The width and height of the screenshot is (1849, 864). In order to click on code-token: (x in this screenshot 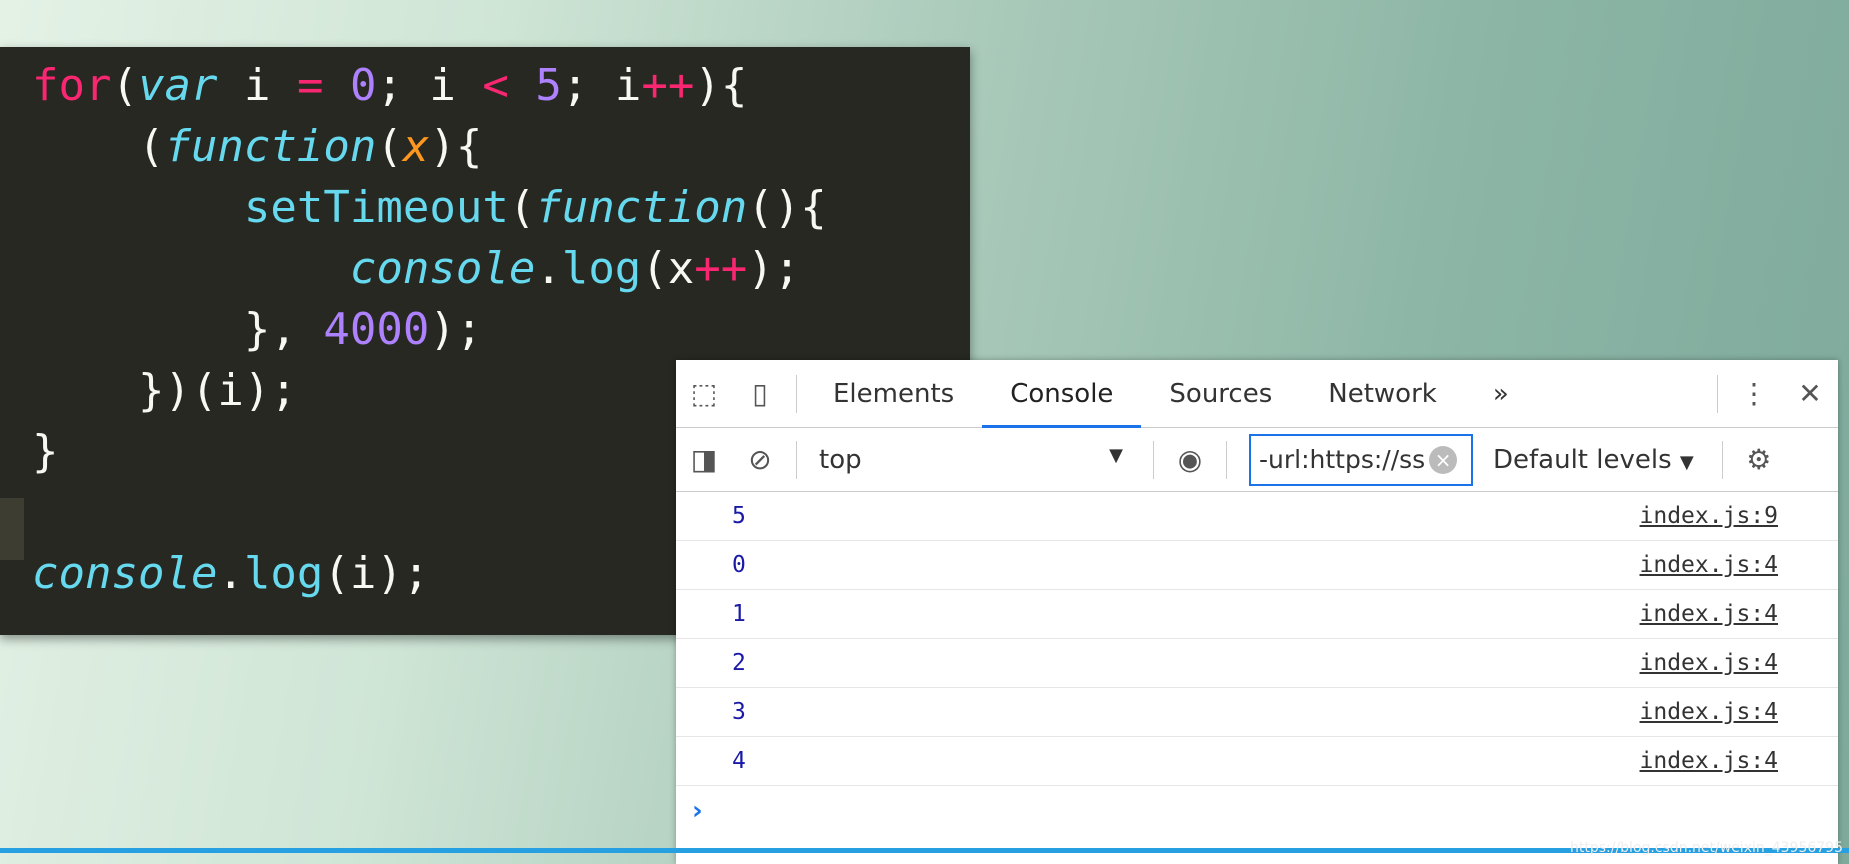, I will do `click(668, 268)`.